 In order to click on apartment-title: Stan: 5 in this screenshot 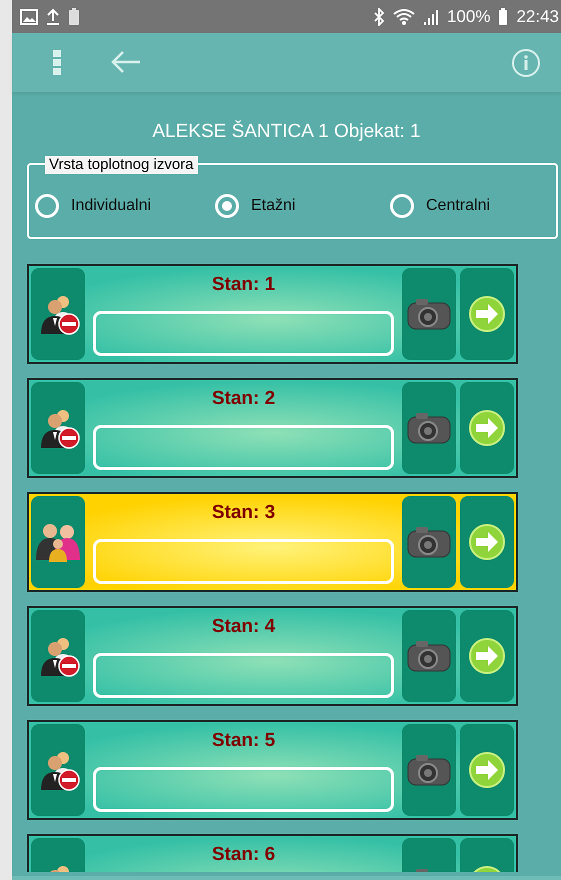, I will do `click(244, 741)`.